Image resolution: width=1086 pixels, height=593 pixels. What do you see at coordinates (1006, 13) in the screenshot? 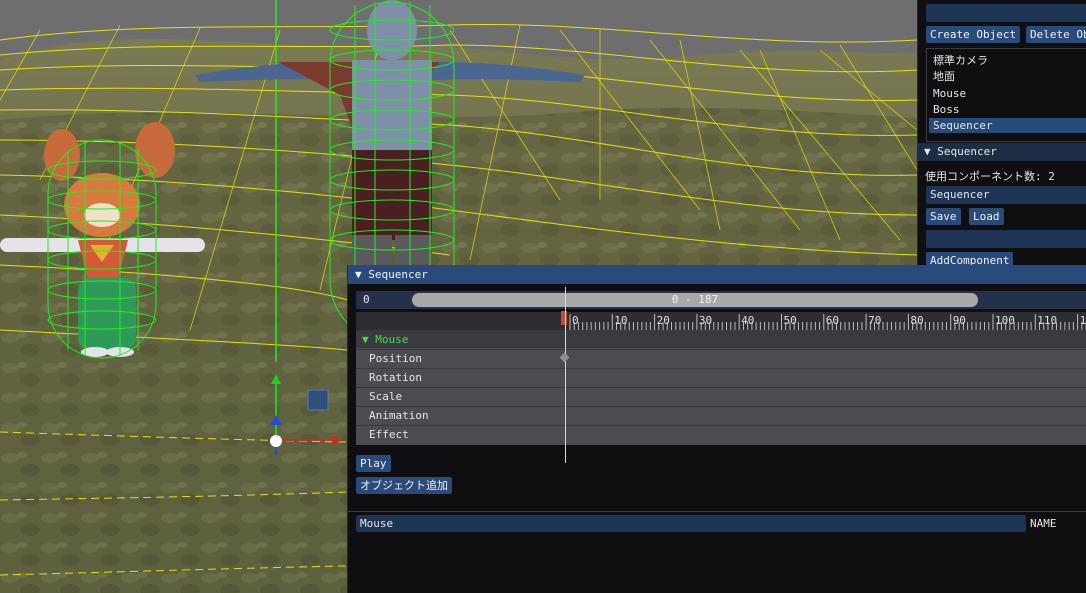
I see `object-name-input` at bounding box center [1006, 13].